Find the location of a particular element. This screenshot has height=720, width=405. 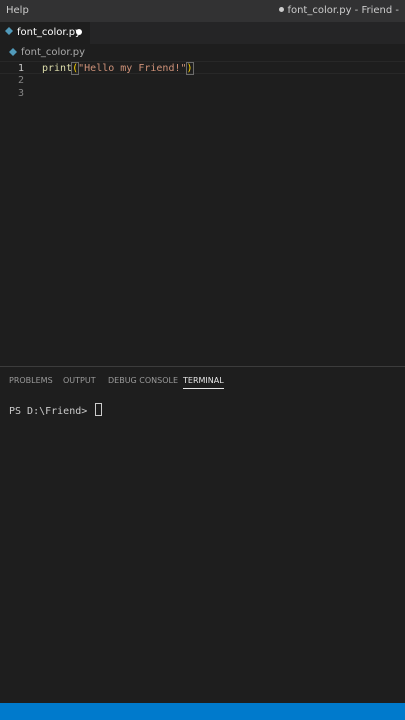

line-number: 2 is located at coordinates (20, 80).